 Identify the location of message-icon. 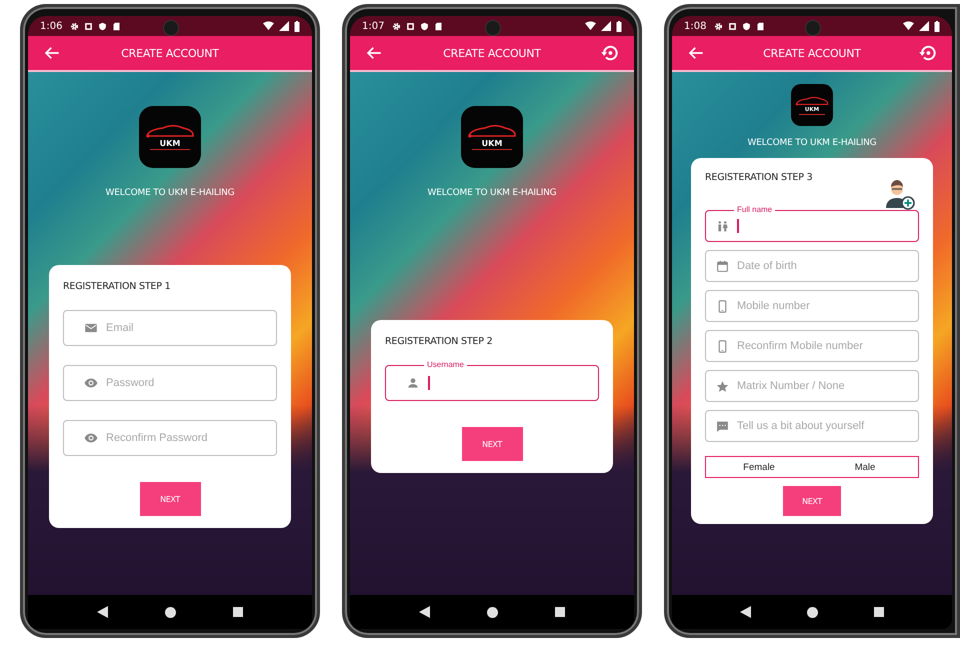
(722, 426).